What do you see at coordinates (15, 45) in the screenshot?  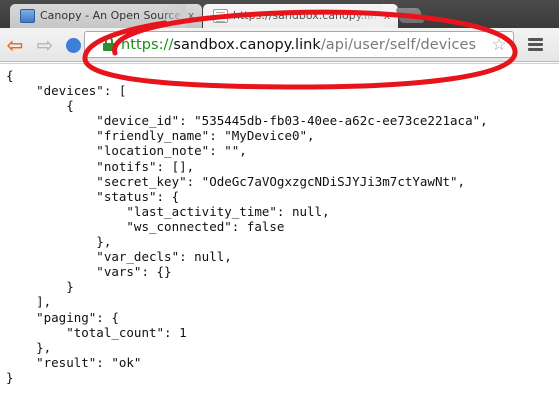 I see `back-arrow-icon: ⇦` at bounding box center [15, 45].